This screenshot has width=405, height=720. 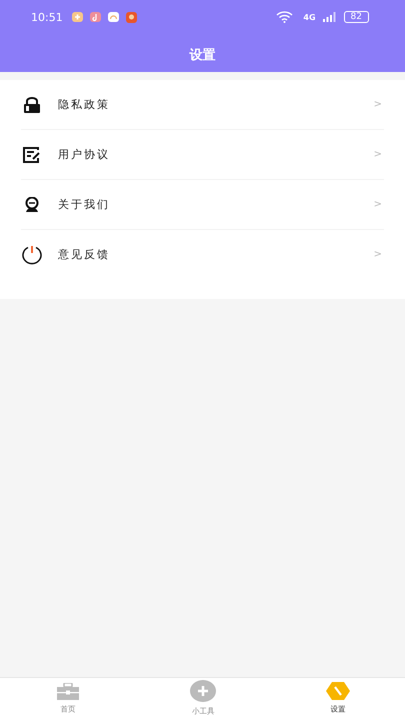 I want to click on status-time: 10:51, so click(x=47, y=17).